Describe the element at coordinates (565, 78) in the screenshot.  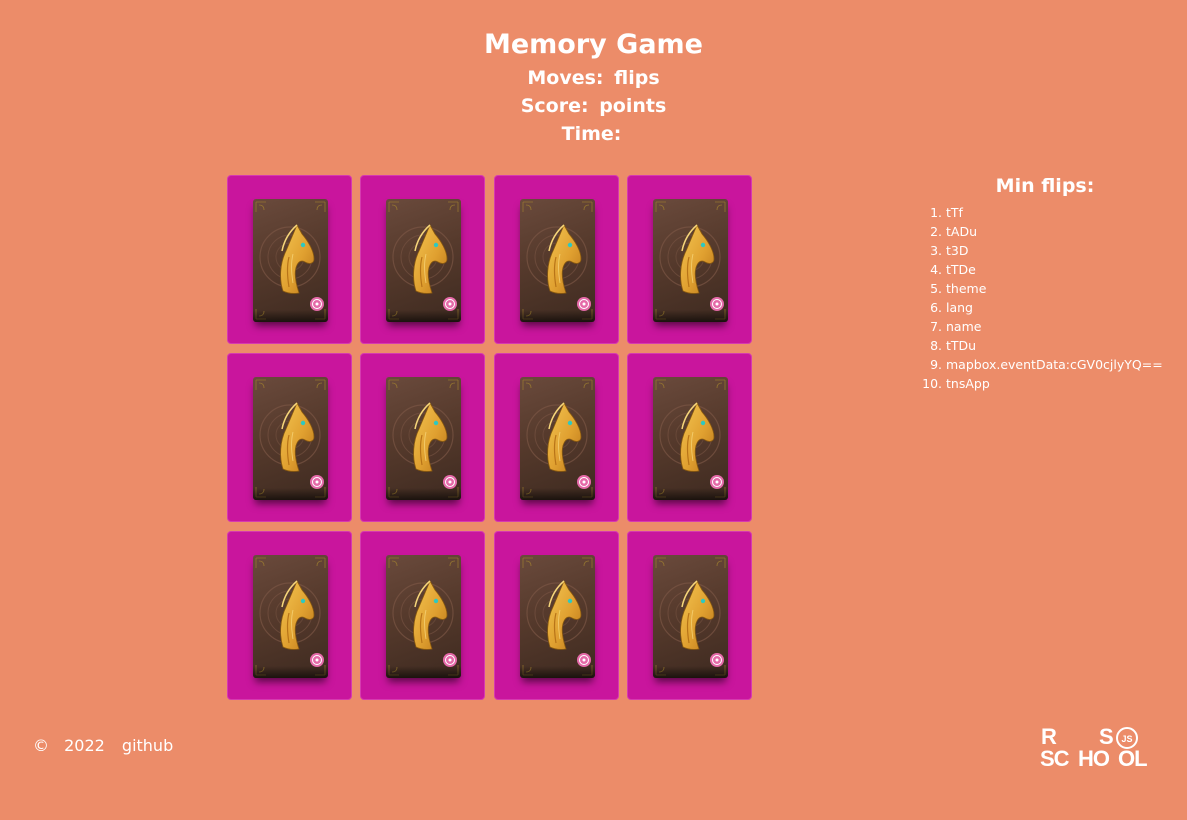
I see `moves-label: Moves:` at that location.